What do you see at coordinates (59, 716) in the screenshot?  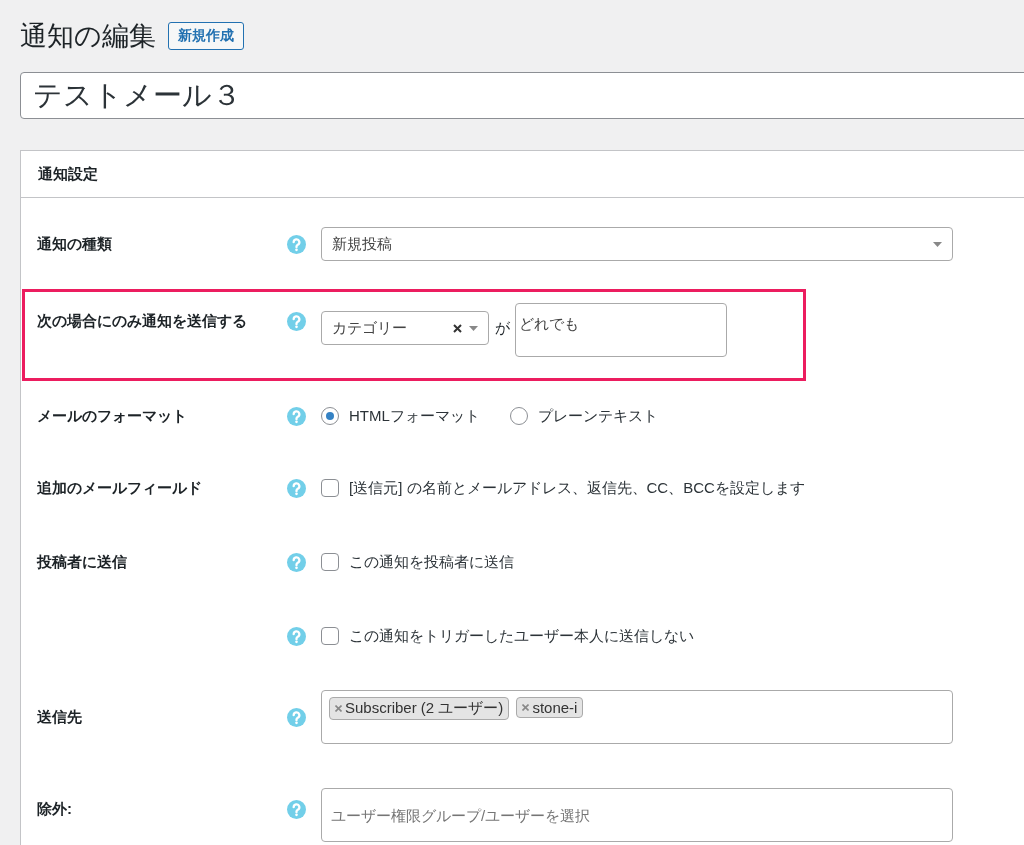 I see `field-label: 送信先` at bounding box center [59, 716].